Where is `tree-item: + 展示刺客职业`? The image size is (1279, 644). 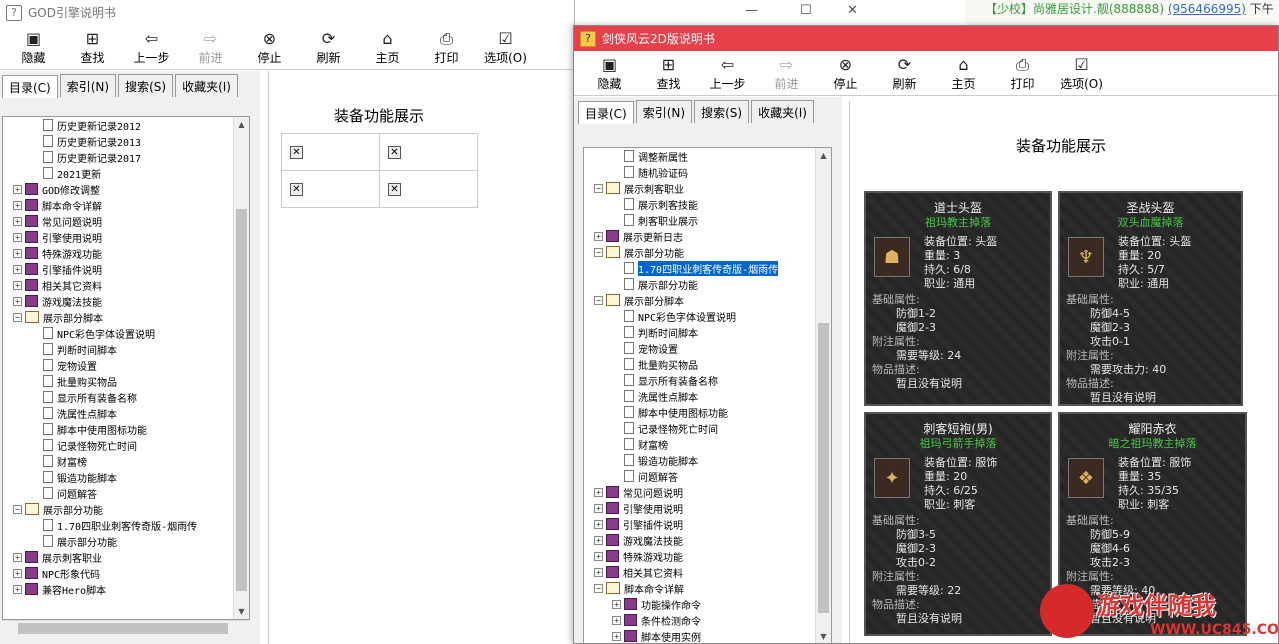 tree-item: + 展示刺客职业 is located at coordinates (118, 557).